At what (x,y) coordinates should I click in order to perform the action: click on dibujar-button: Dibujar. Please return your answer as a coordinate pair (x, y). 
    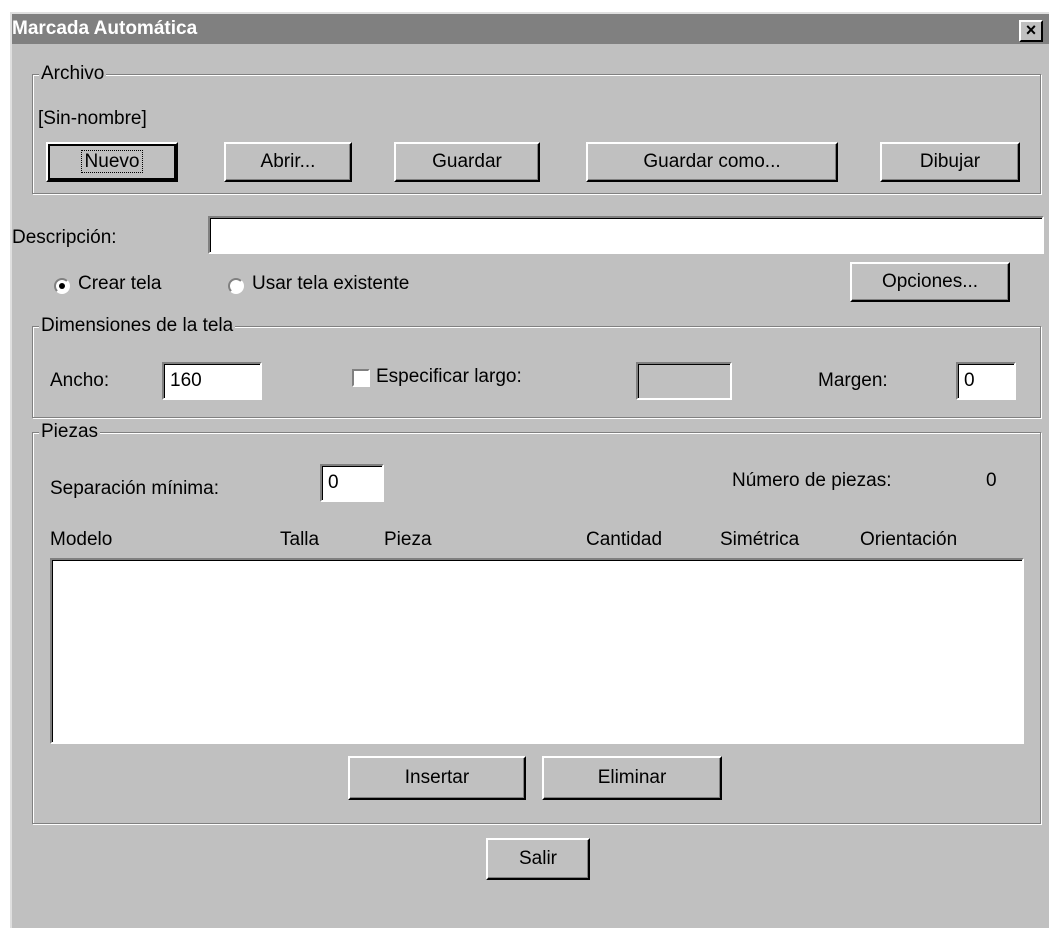
    Looking at the image, I should click on (950, 162).